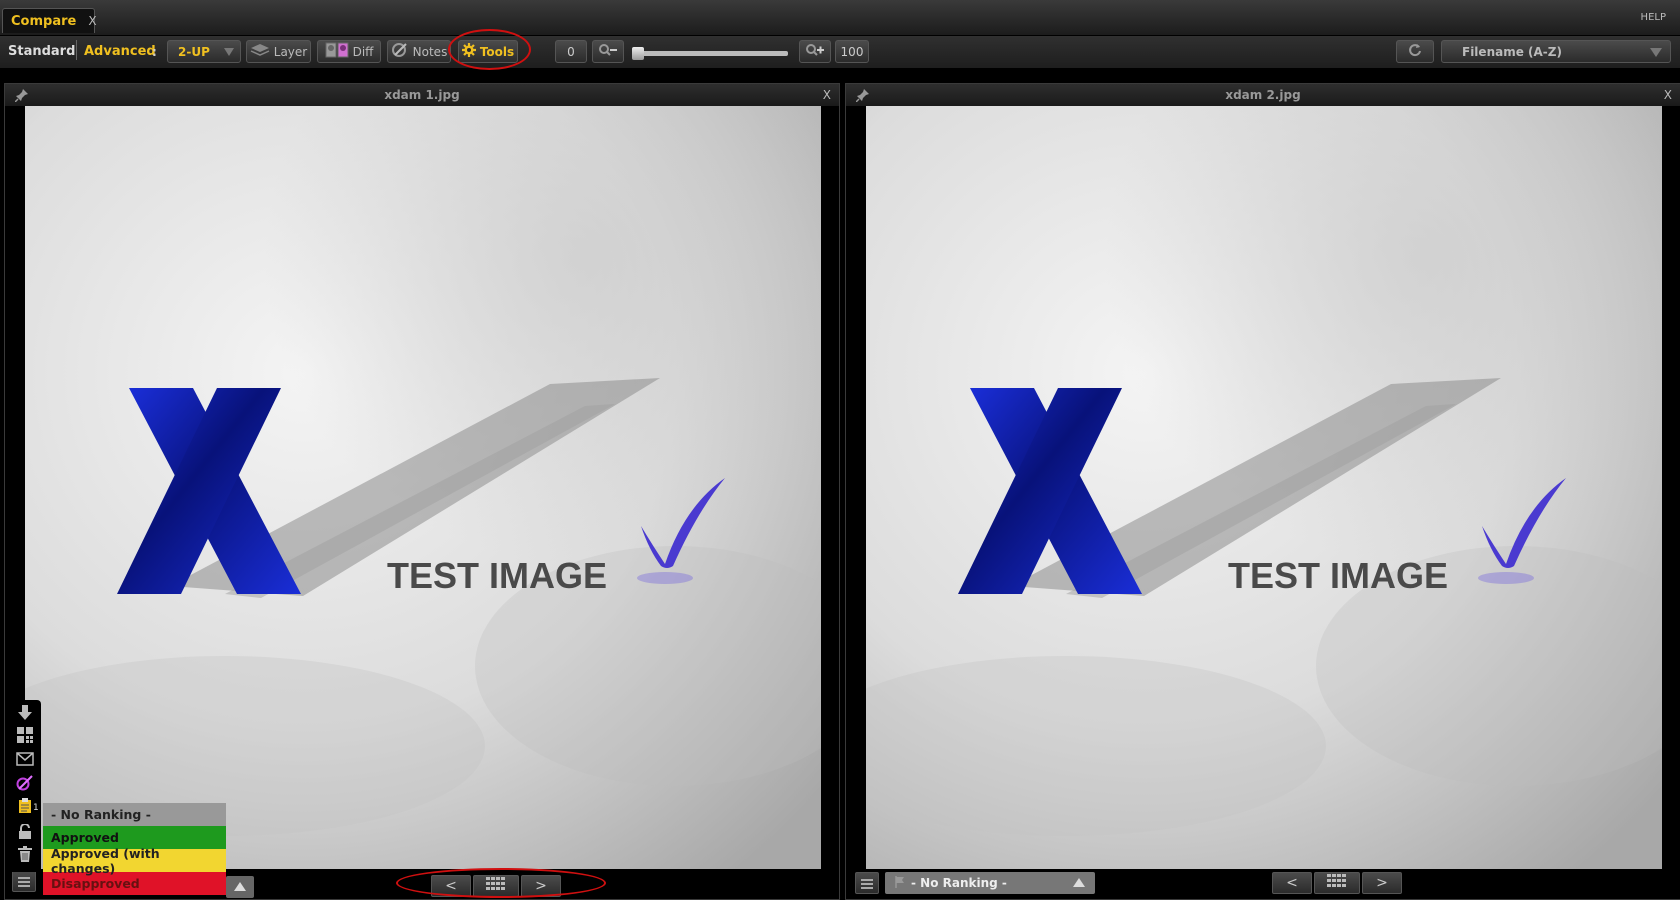  I want to click on sort-select-value: Filename (A-Z), so click(1512, 51).